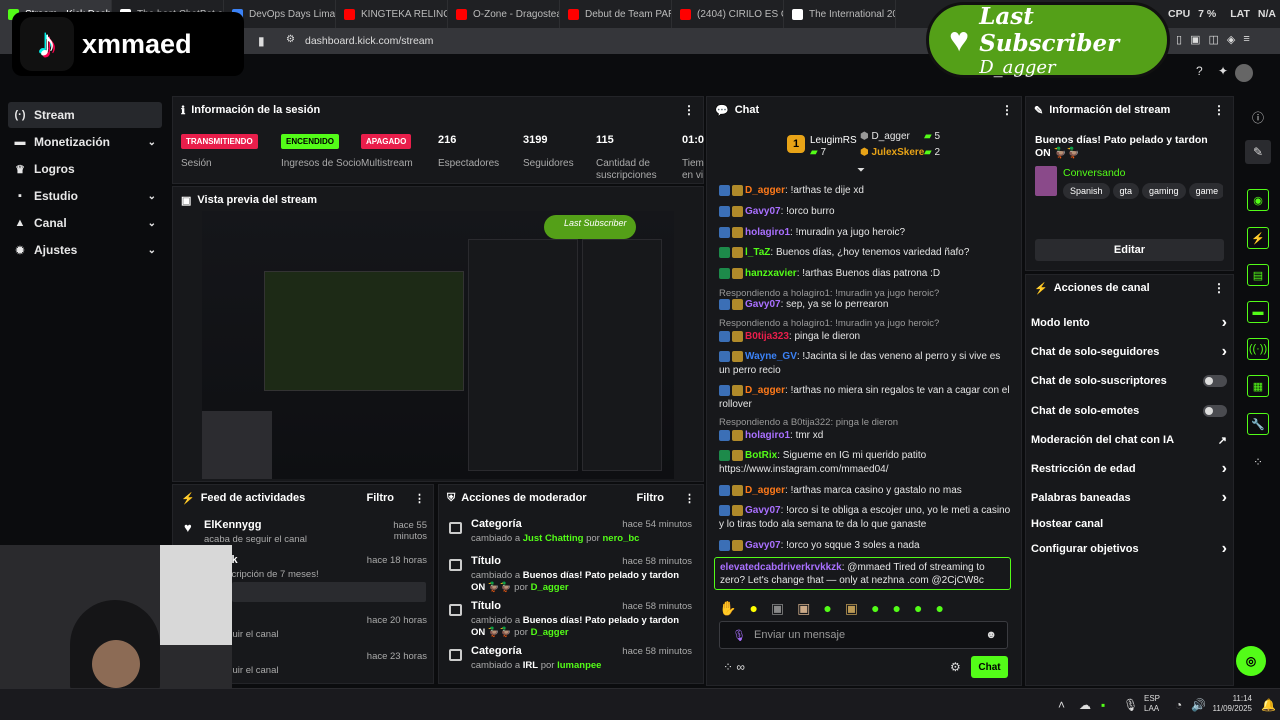  What do you see at coordinates (1231, 39) in the screenshot?
I see `shield-icon: ◈` at bounding box center [1231, 39].